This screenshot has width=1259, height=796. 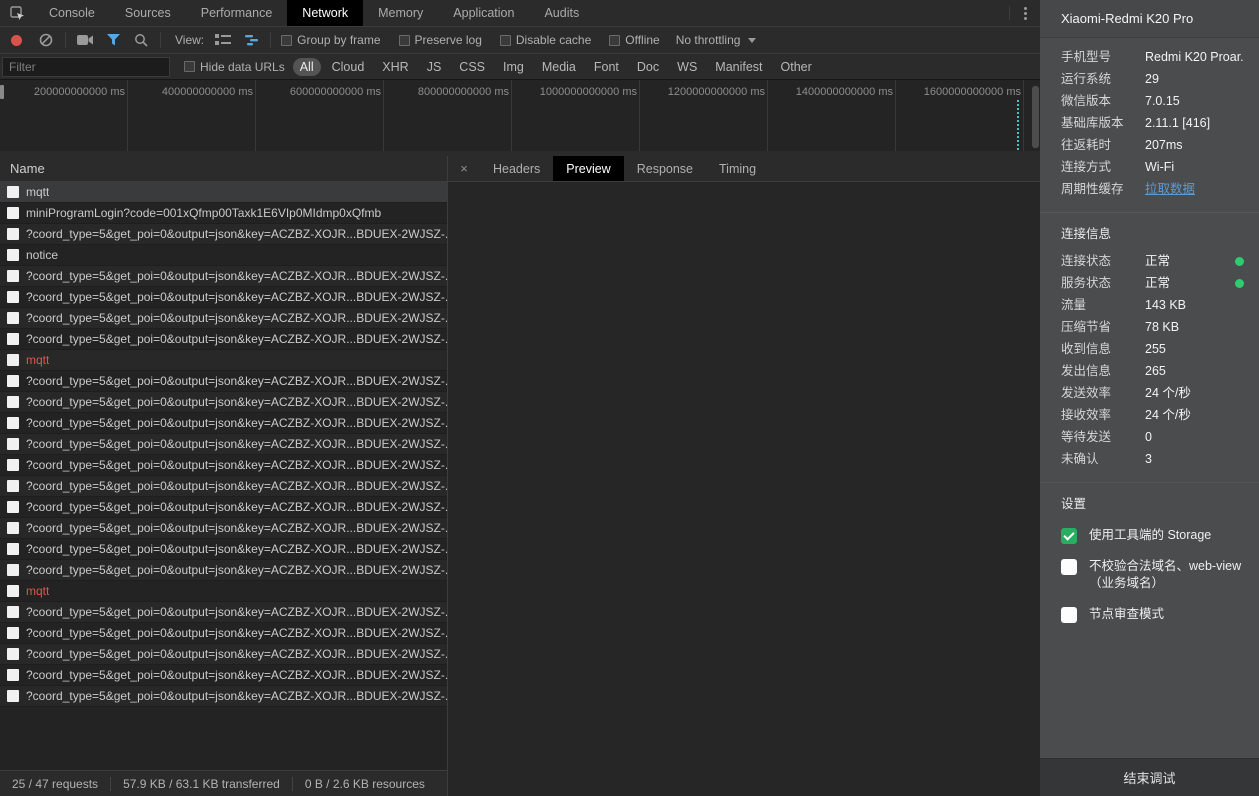 I want to click on toolbar-checkbox-group: Disable cache, so click(x=545, y=40).